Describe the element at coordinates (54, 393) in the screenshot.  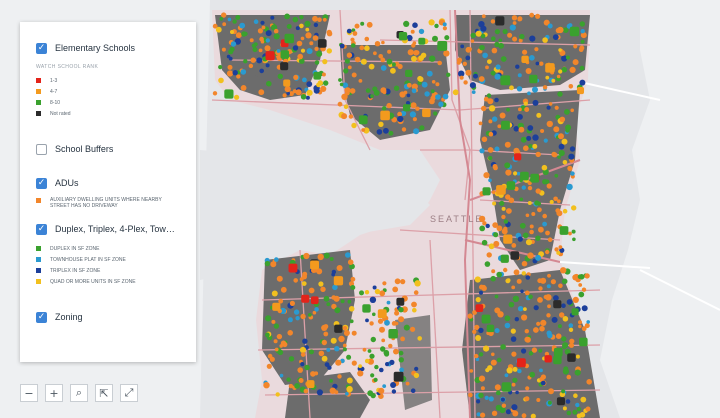
I see `zoom-in-button: +` at that location.